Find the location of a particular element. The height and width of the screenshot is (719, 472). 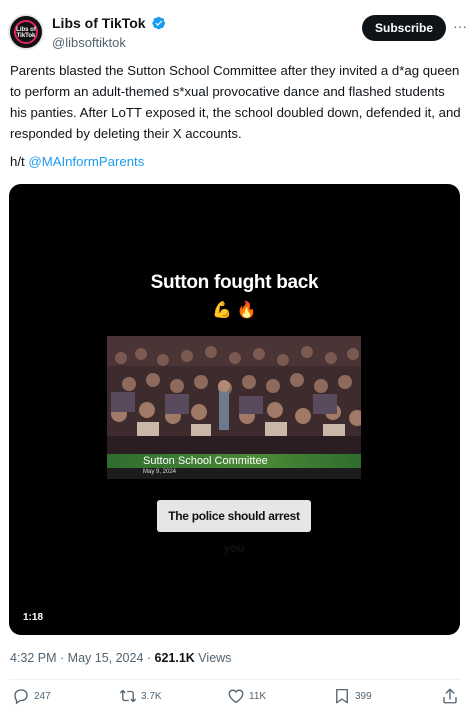

bookmark-count: 399 is located at coordinates (363, 696).